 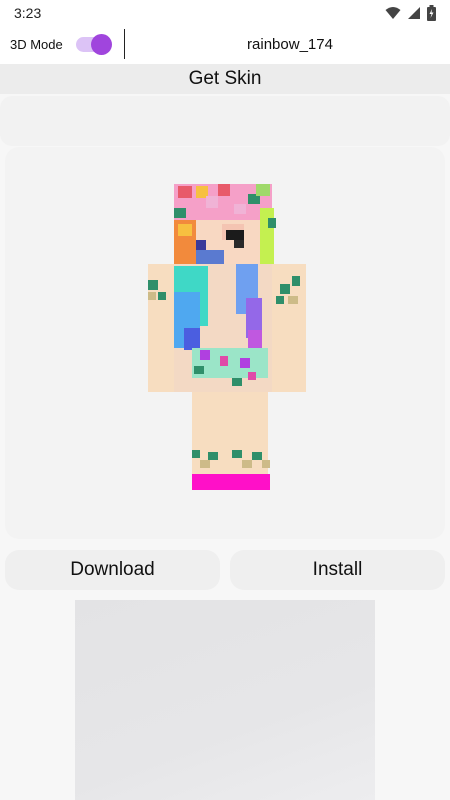 I want to click on install-button: Install, so click(x=337, y=570).